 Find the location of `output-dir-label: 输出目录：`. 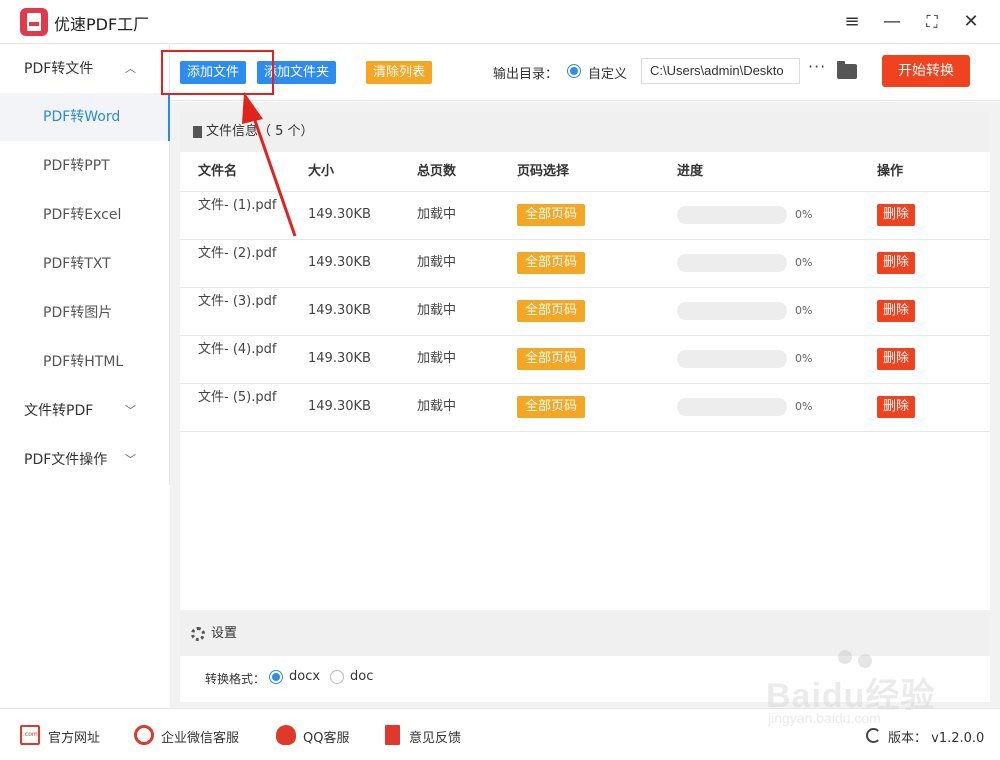

output-dir-label: 输出目录： is located at coordinates (526, 74).